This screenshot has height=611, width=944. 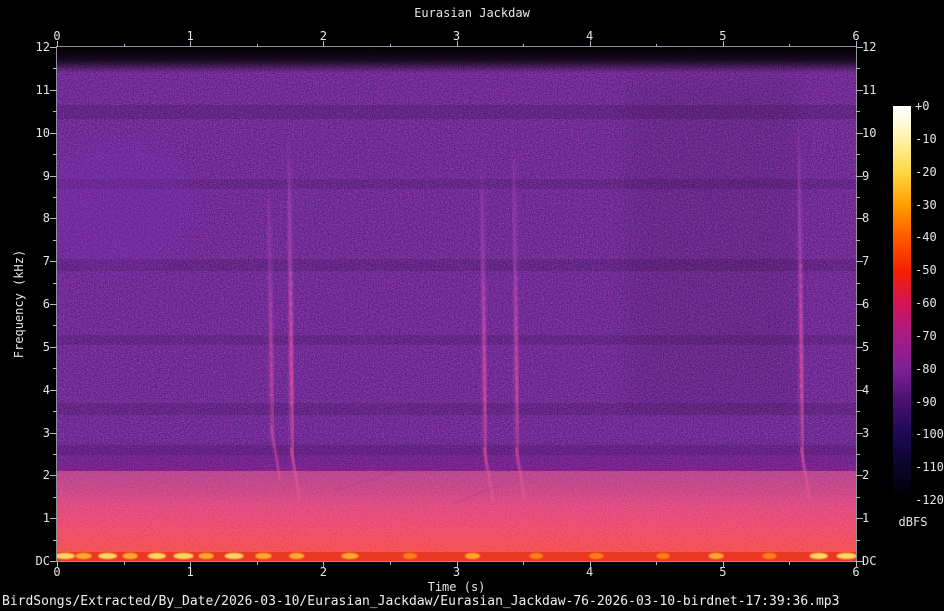 I want to click on colorbar-tick-label: +0, so click(x=922, y=106).